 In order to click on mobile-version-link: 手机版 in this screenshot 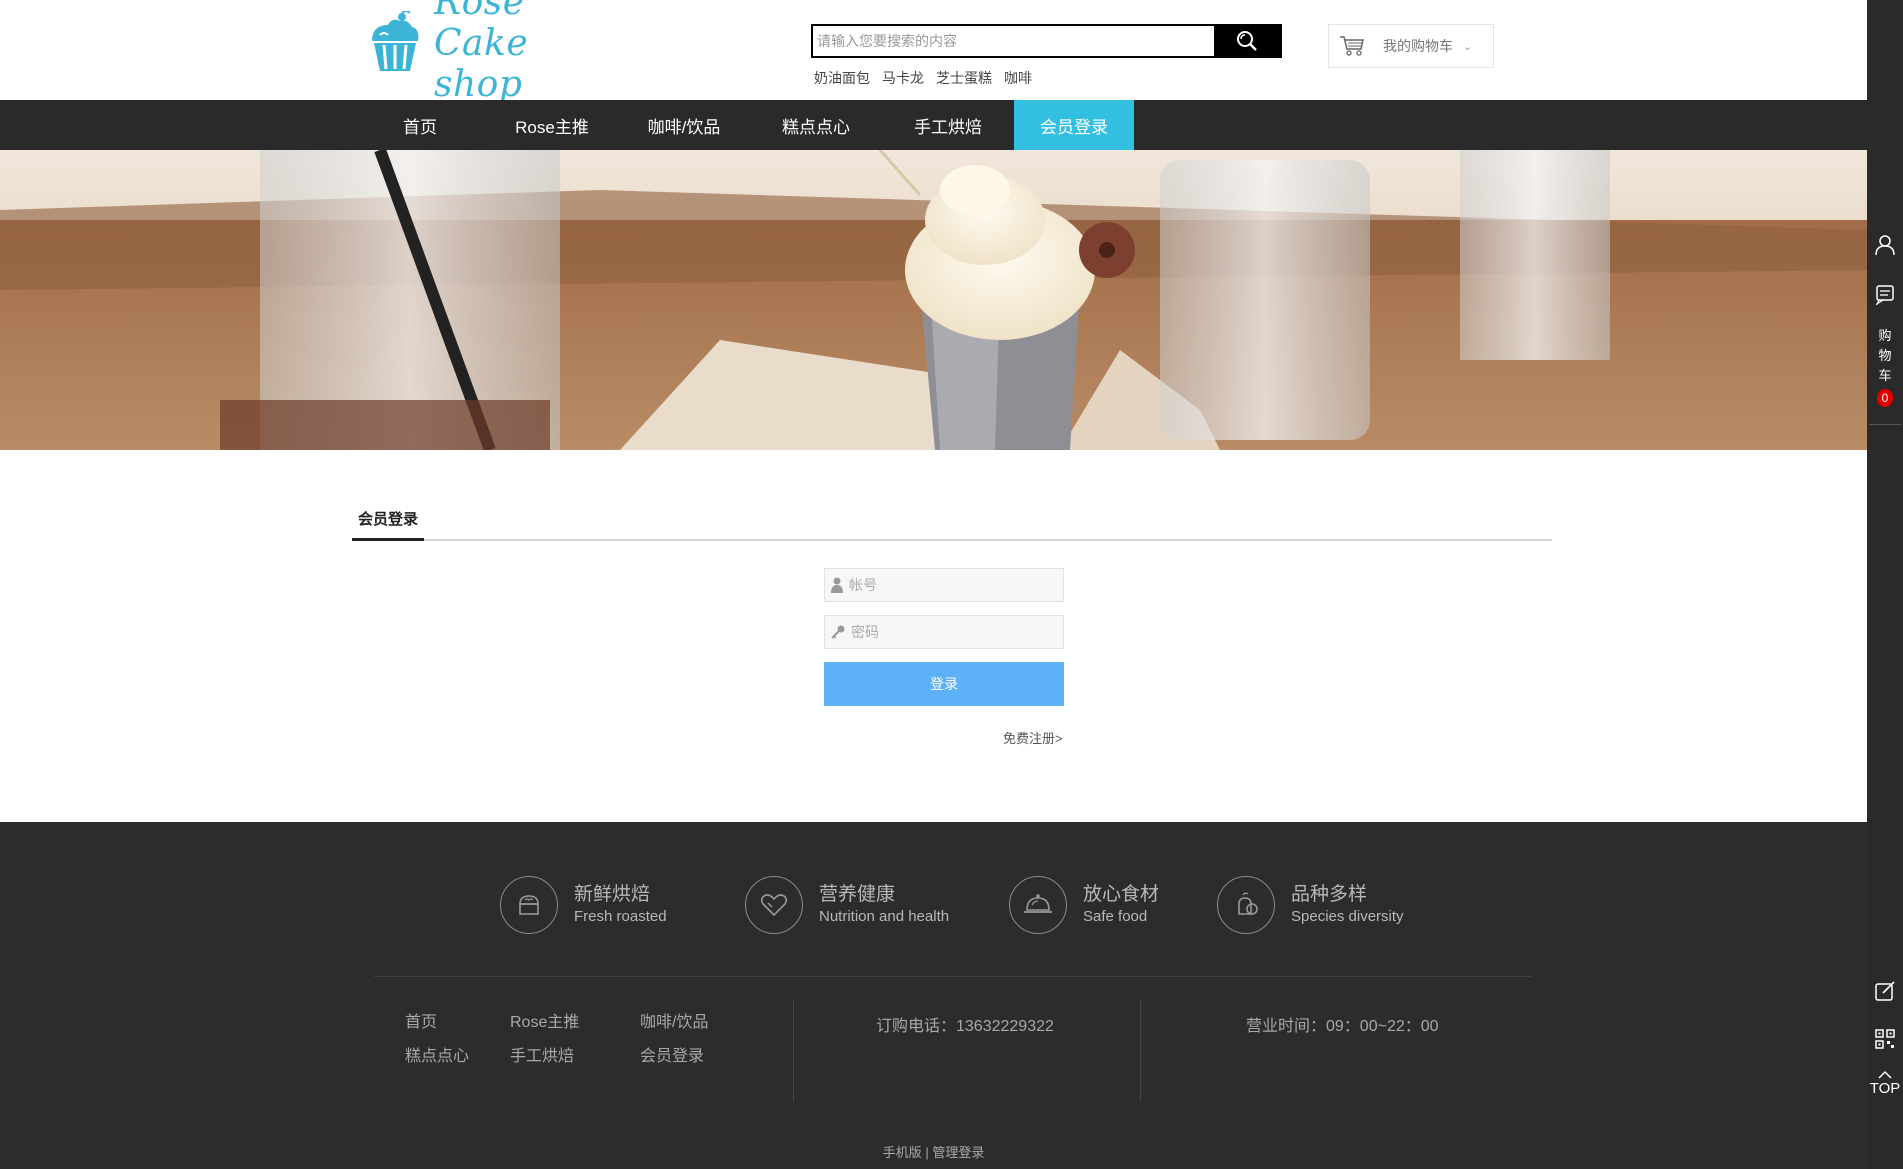, I will do `click(902, 1152)`.